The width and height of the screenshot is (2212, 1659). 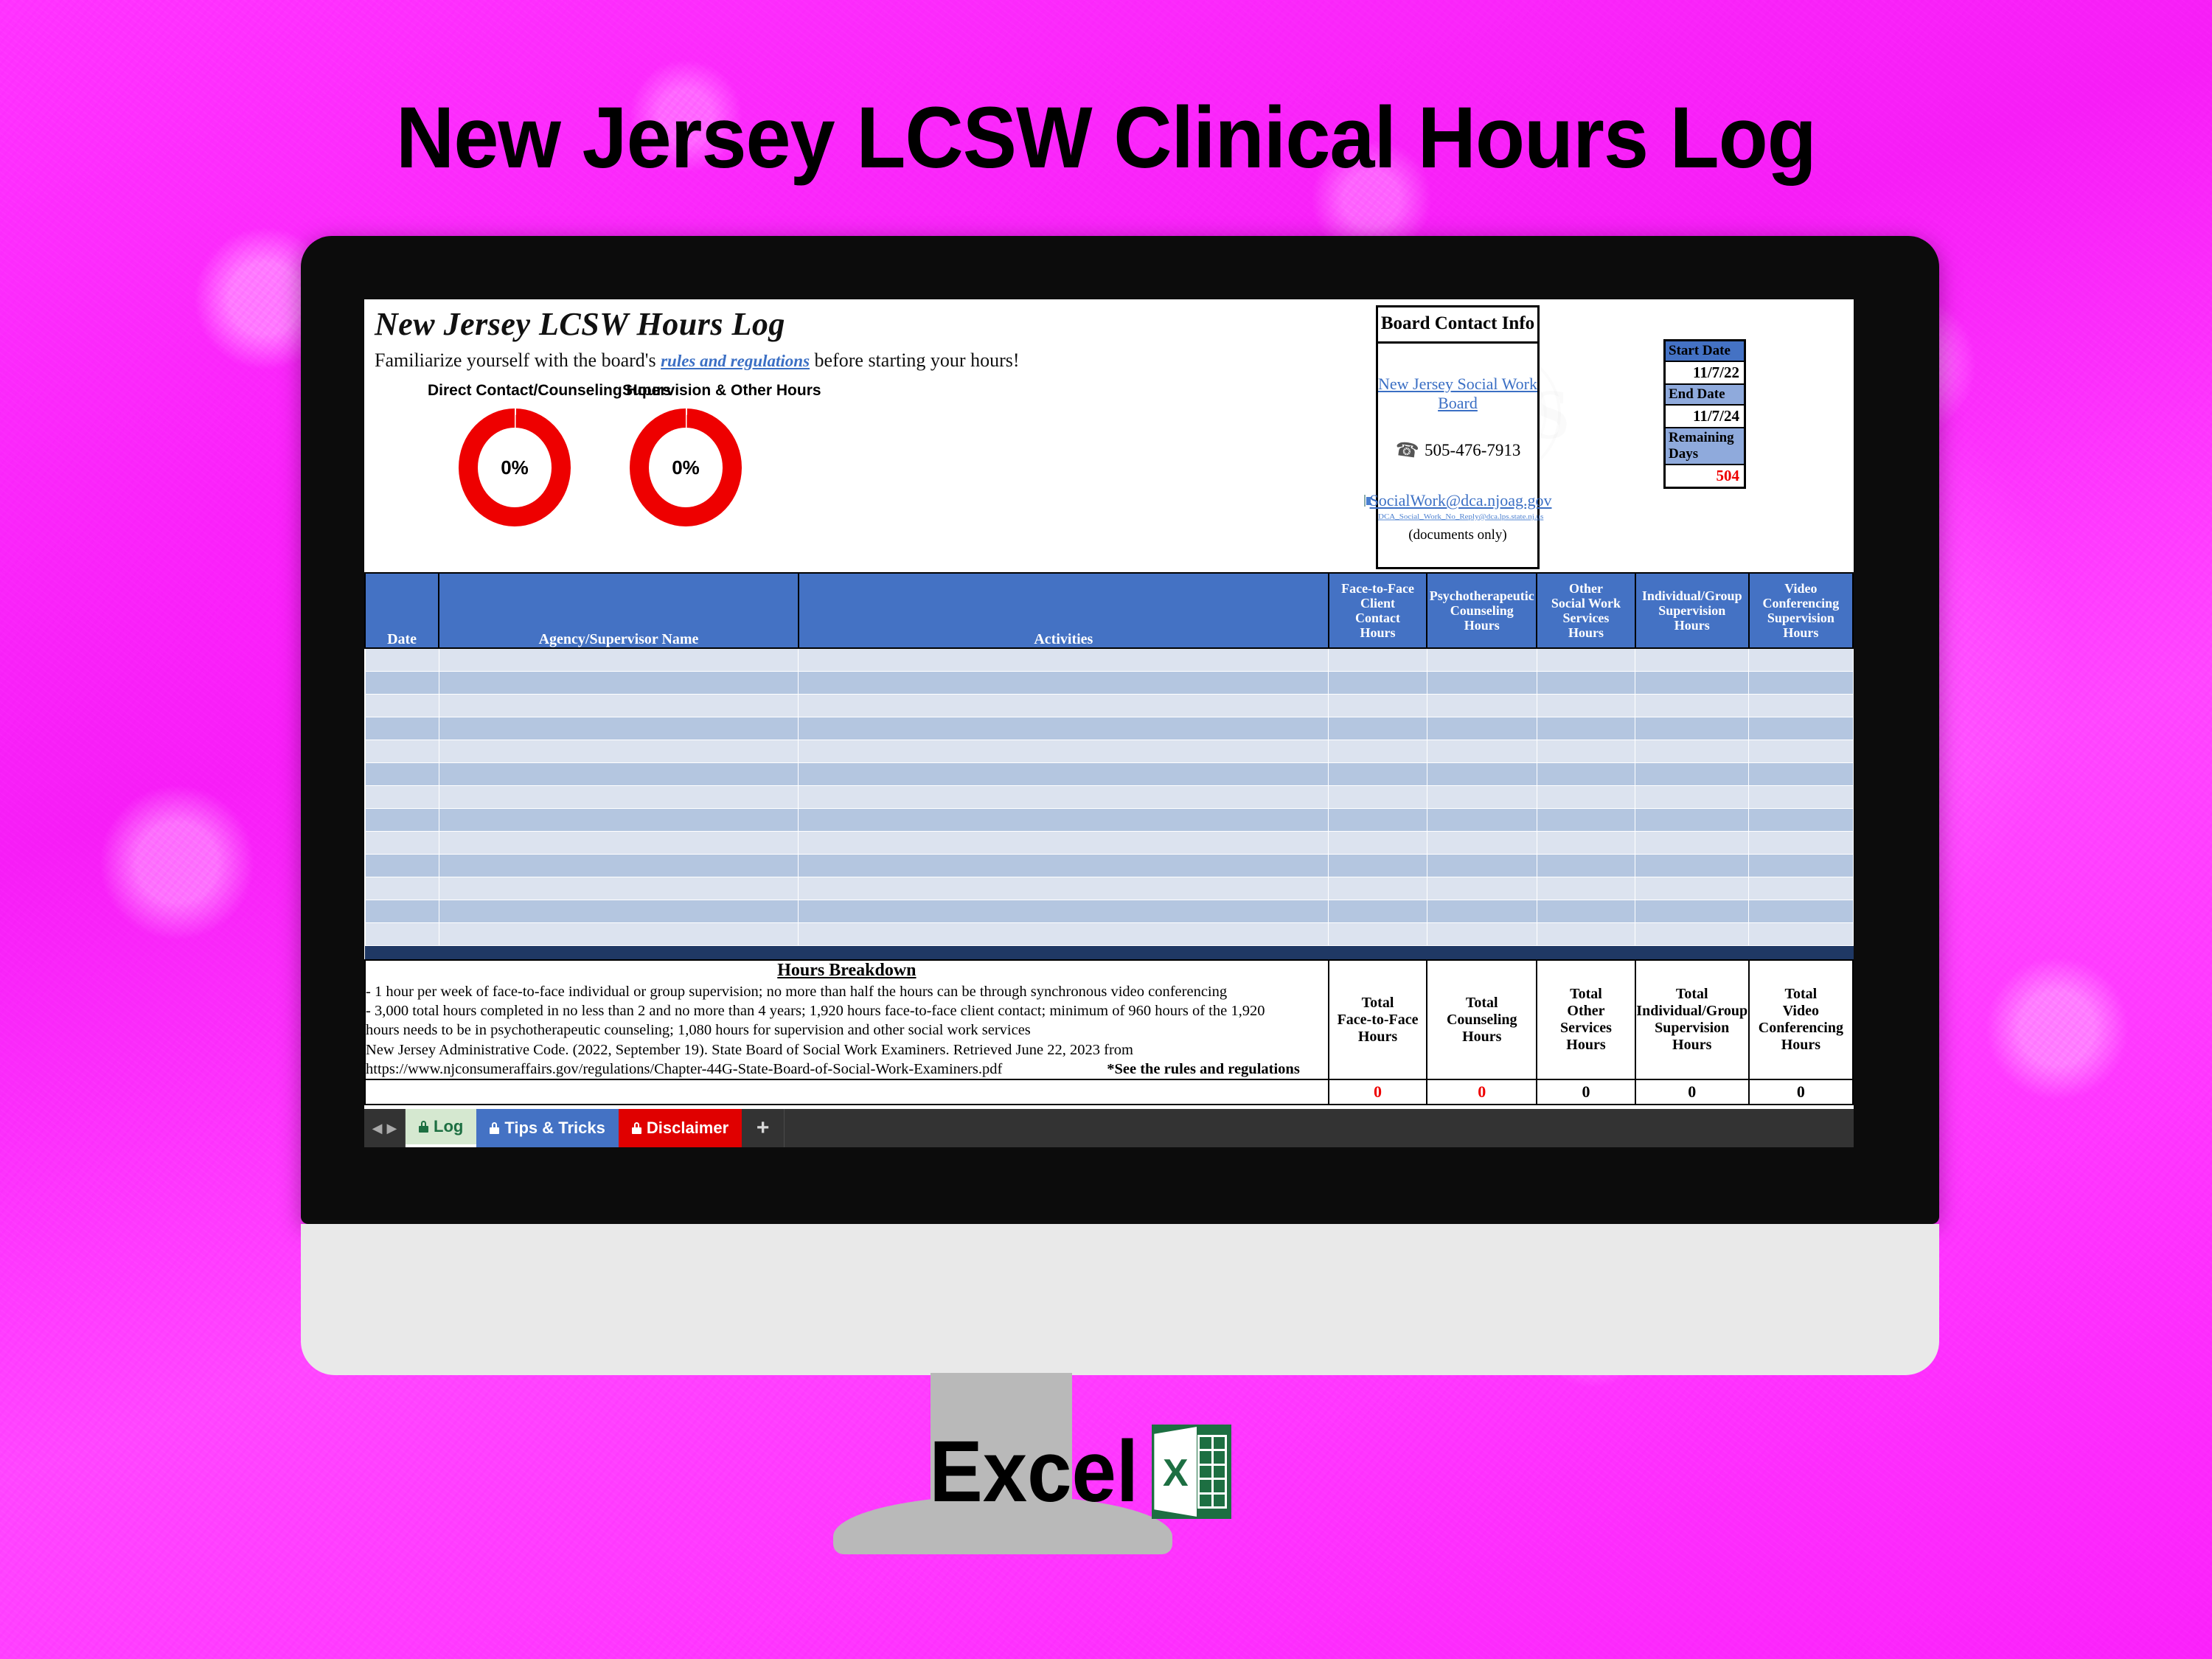 I want to click on sheet-nav-next-icon: ▶, so click(x=392, y=1128).